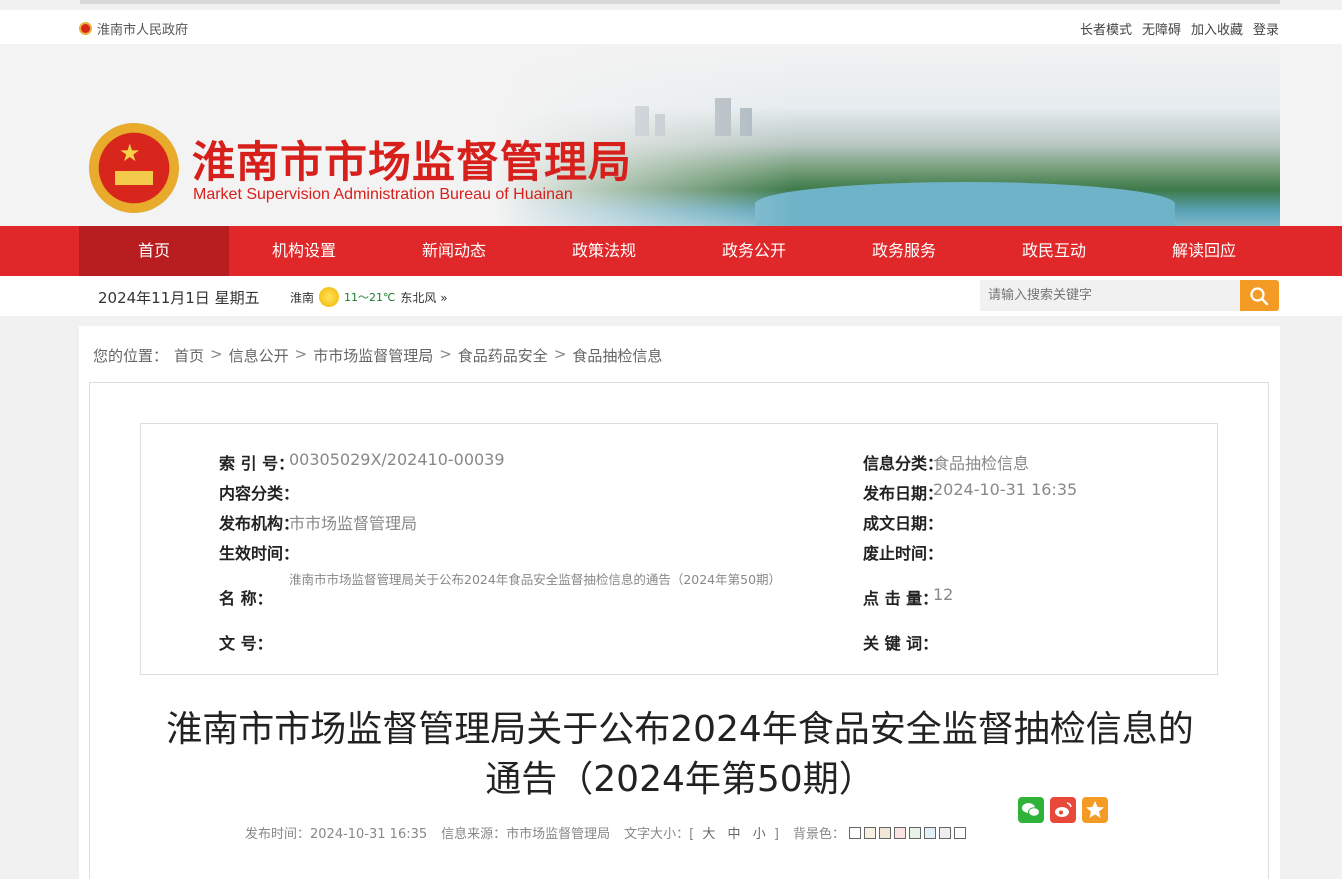 This screenshot has width=1342, height=879. What do you see at coordinates (246, 598) in the screenshot?
I see `name-label: 名 称：` at bounding box center [246, 598].